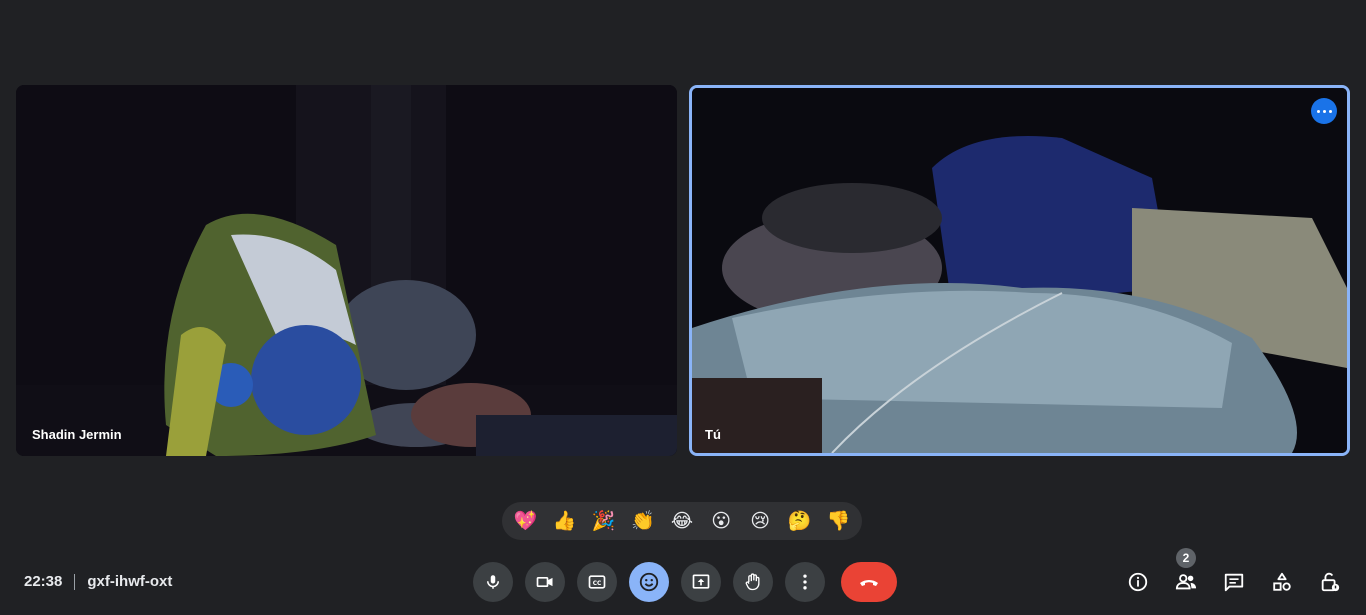 This screenshot has height=615, width=1366. I want to click on activities-button, so click(1282, 582).